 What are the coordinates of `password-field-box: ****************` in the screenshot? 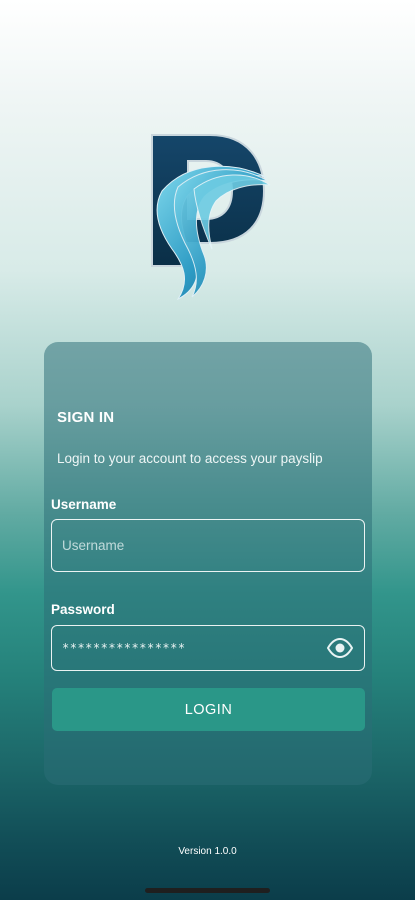 It's located at (208, 648).